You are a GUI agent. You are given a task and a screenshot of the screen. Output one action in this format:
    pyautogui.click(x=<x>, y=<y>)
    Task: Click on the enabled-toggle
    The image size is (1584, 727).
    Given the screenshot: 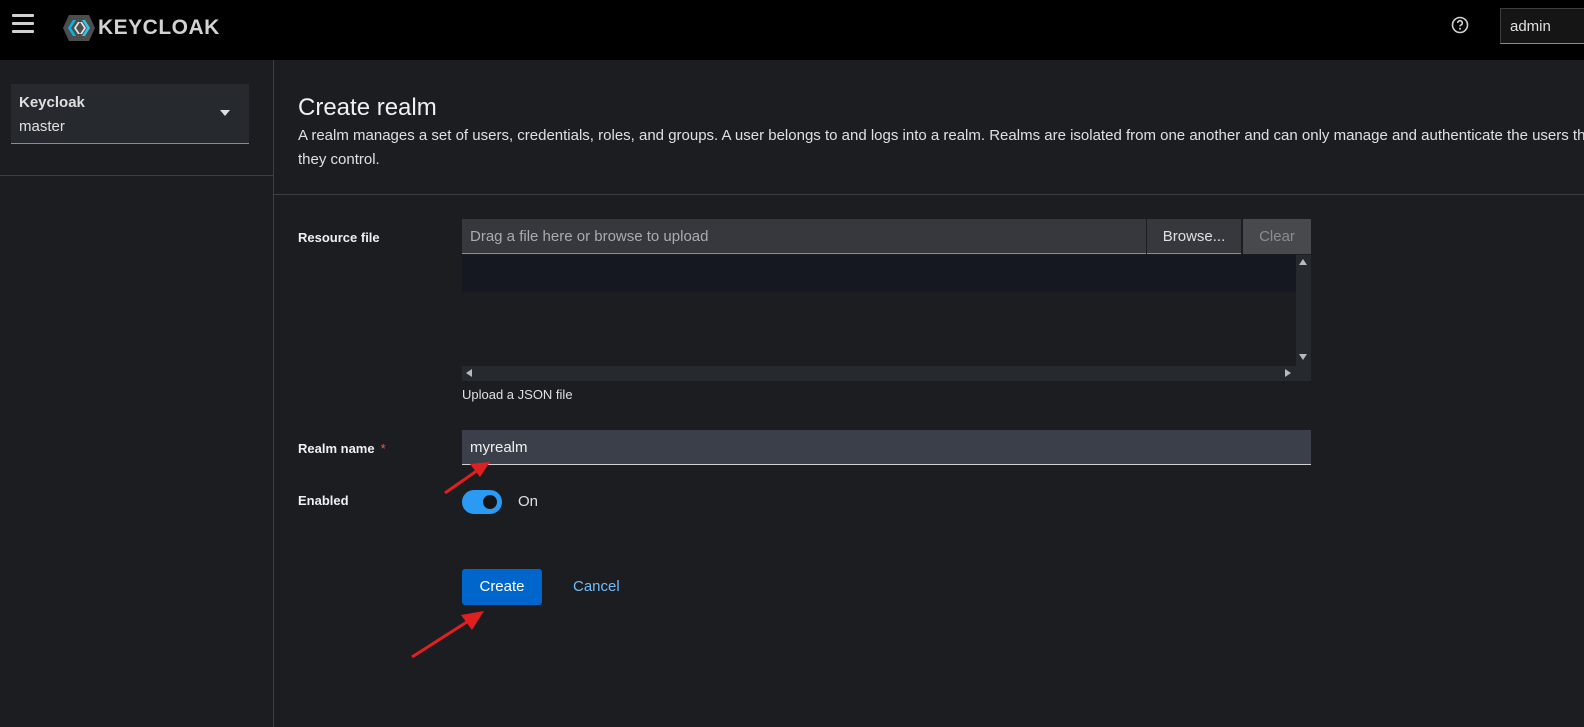 What is the action you would take?
    pyautogui.click(x=482, y=502)
    